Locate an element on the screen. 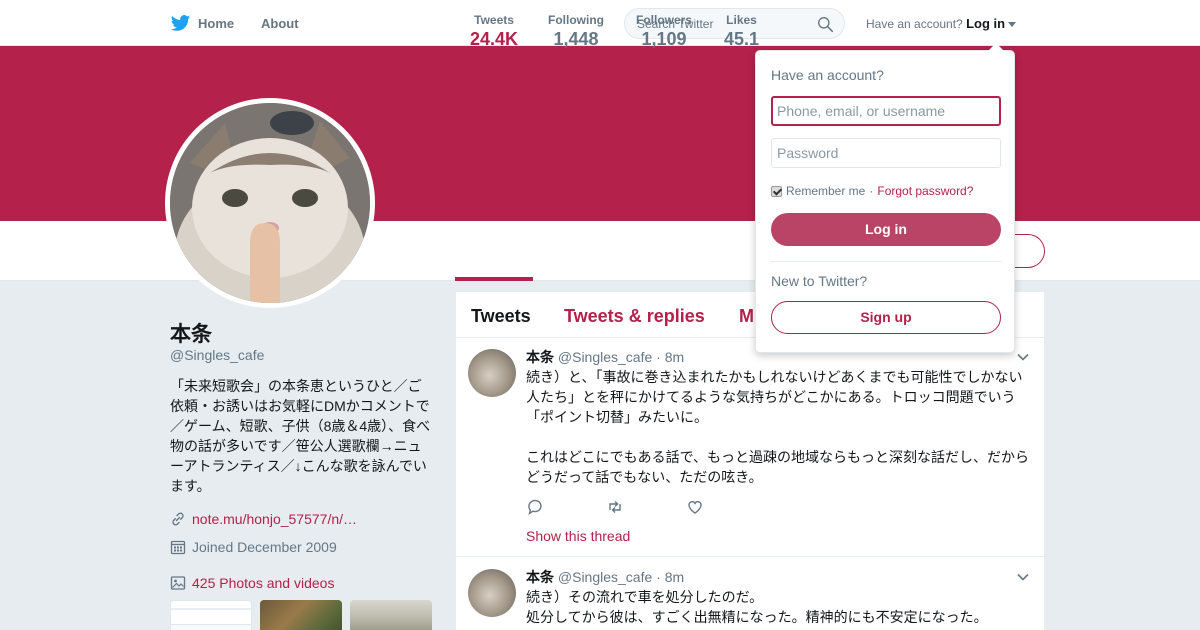 This screenshot has width=1200, height=630. cat-illustration is located at coordinates (270, 203).